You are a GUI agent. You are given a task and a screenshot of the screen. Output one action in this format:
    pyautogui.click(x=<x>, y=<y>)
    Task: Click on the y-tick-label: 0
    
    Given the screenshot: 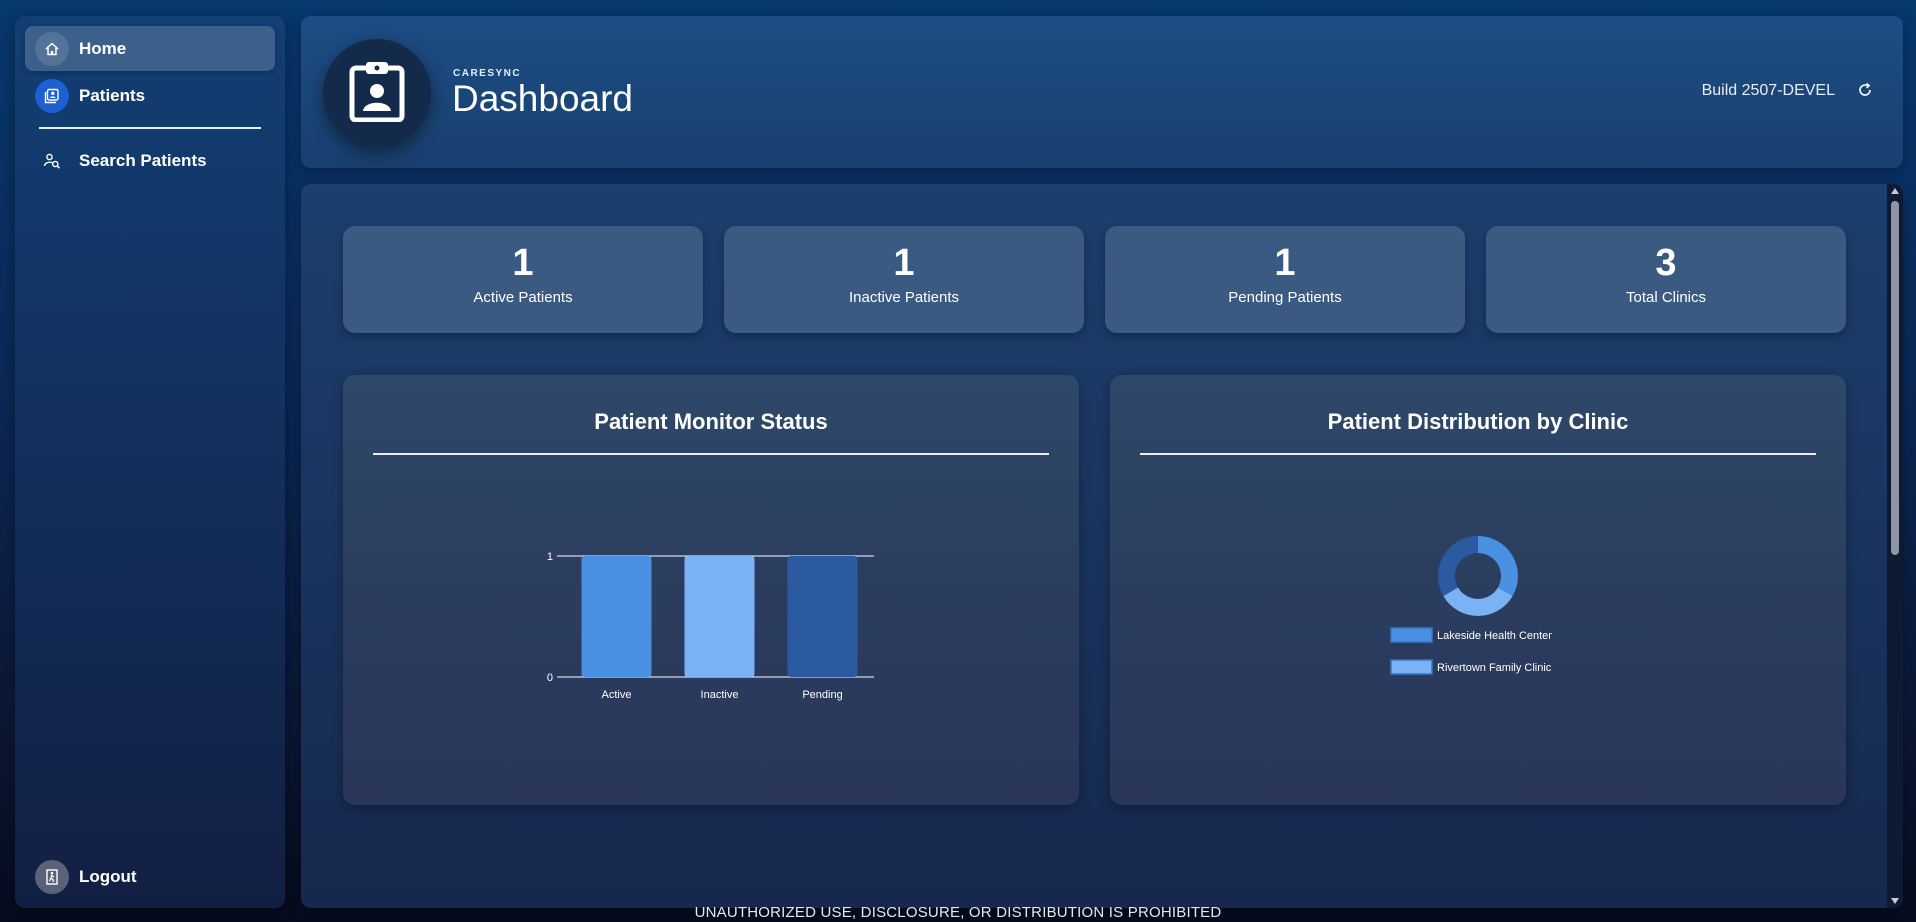 What is the action you would take?
    pyautogui.click(x=550, y=678)
    